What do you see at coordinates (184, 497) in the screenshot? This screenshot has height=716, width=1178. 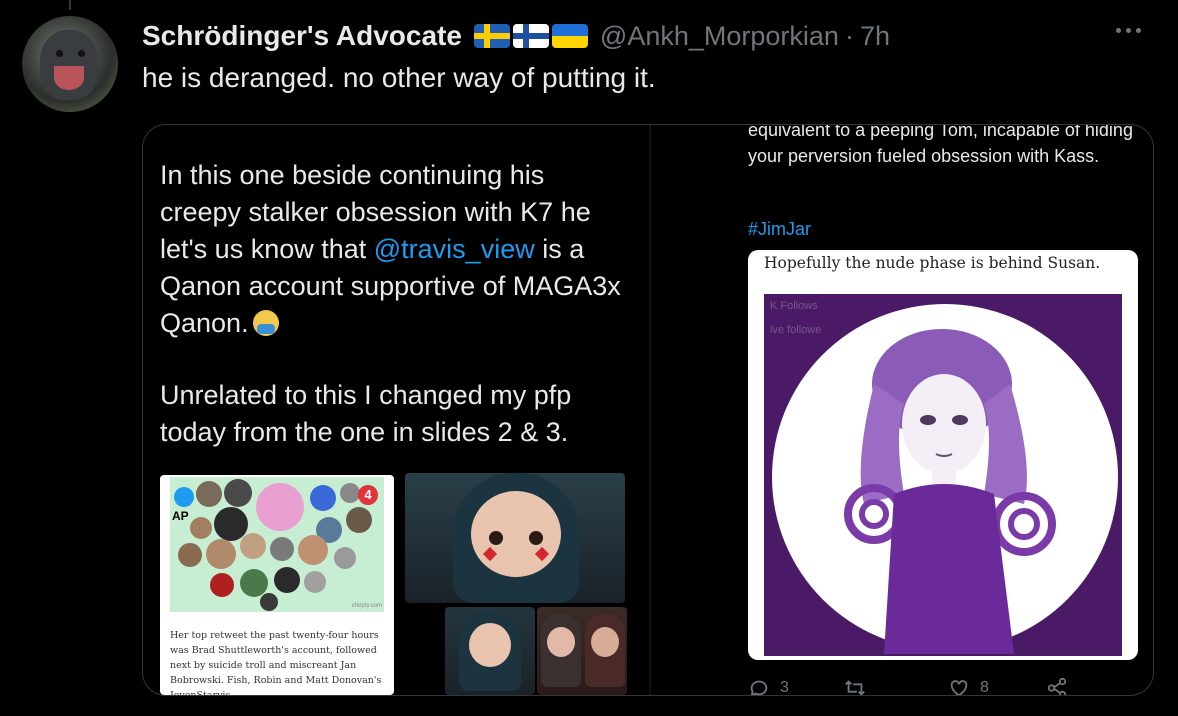 I see `twitter-bird-icon` at bounding box center [184, 497].